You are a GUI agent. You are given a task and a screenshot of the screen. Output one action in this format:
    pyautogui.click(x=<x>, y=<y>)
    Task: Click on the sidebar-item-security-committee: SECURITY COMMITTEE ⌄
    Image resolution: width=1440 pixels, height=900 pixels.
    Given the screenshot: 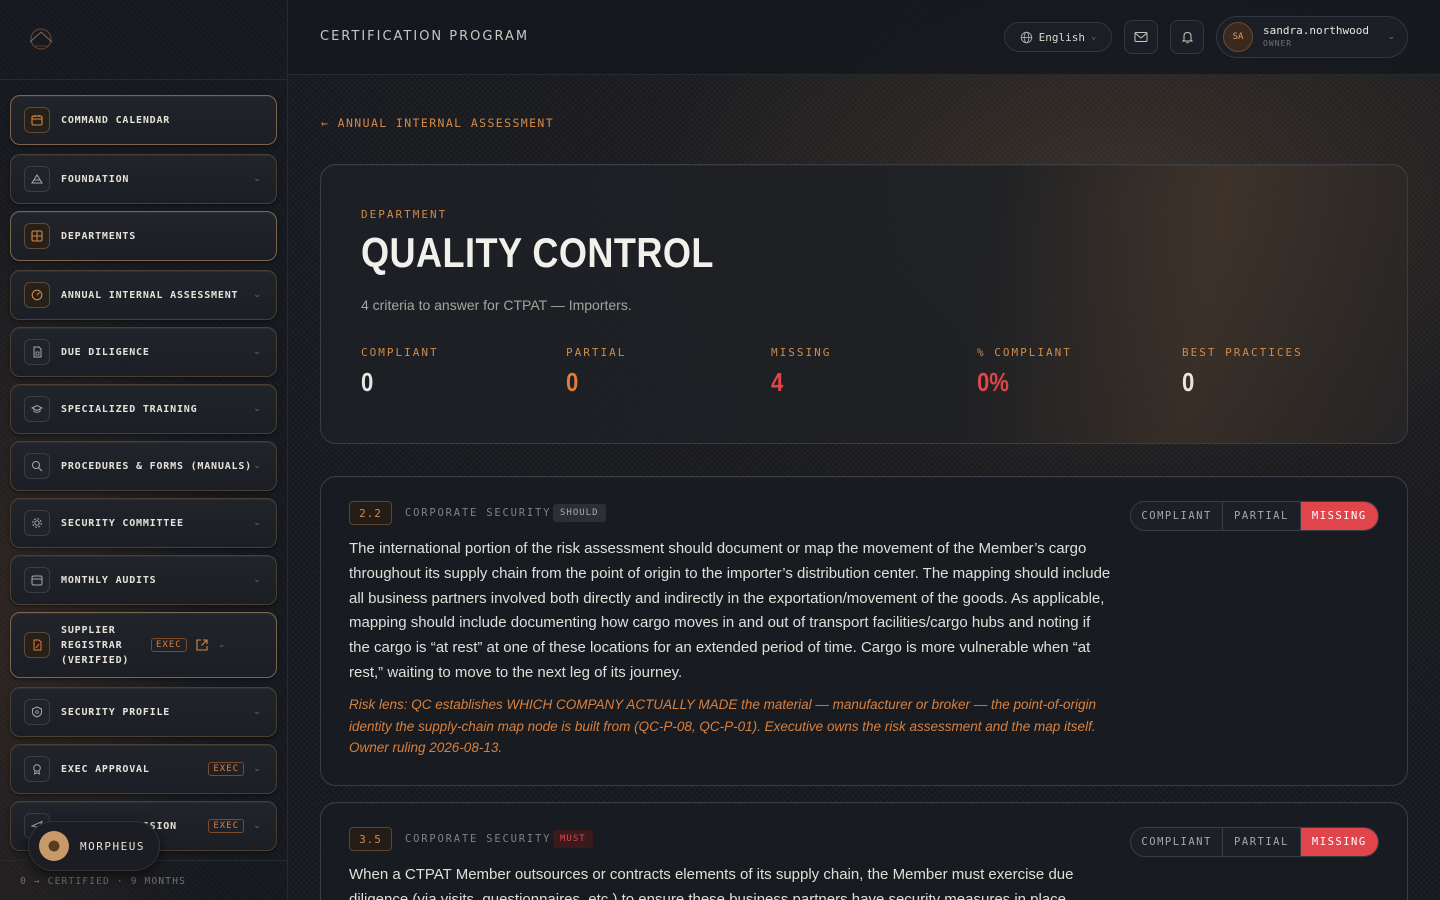 What is the action you would take?
    pyautogui.click(x=143, y=523)
    